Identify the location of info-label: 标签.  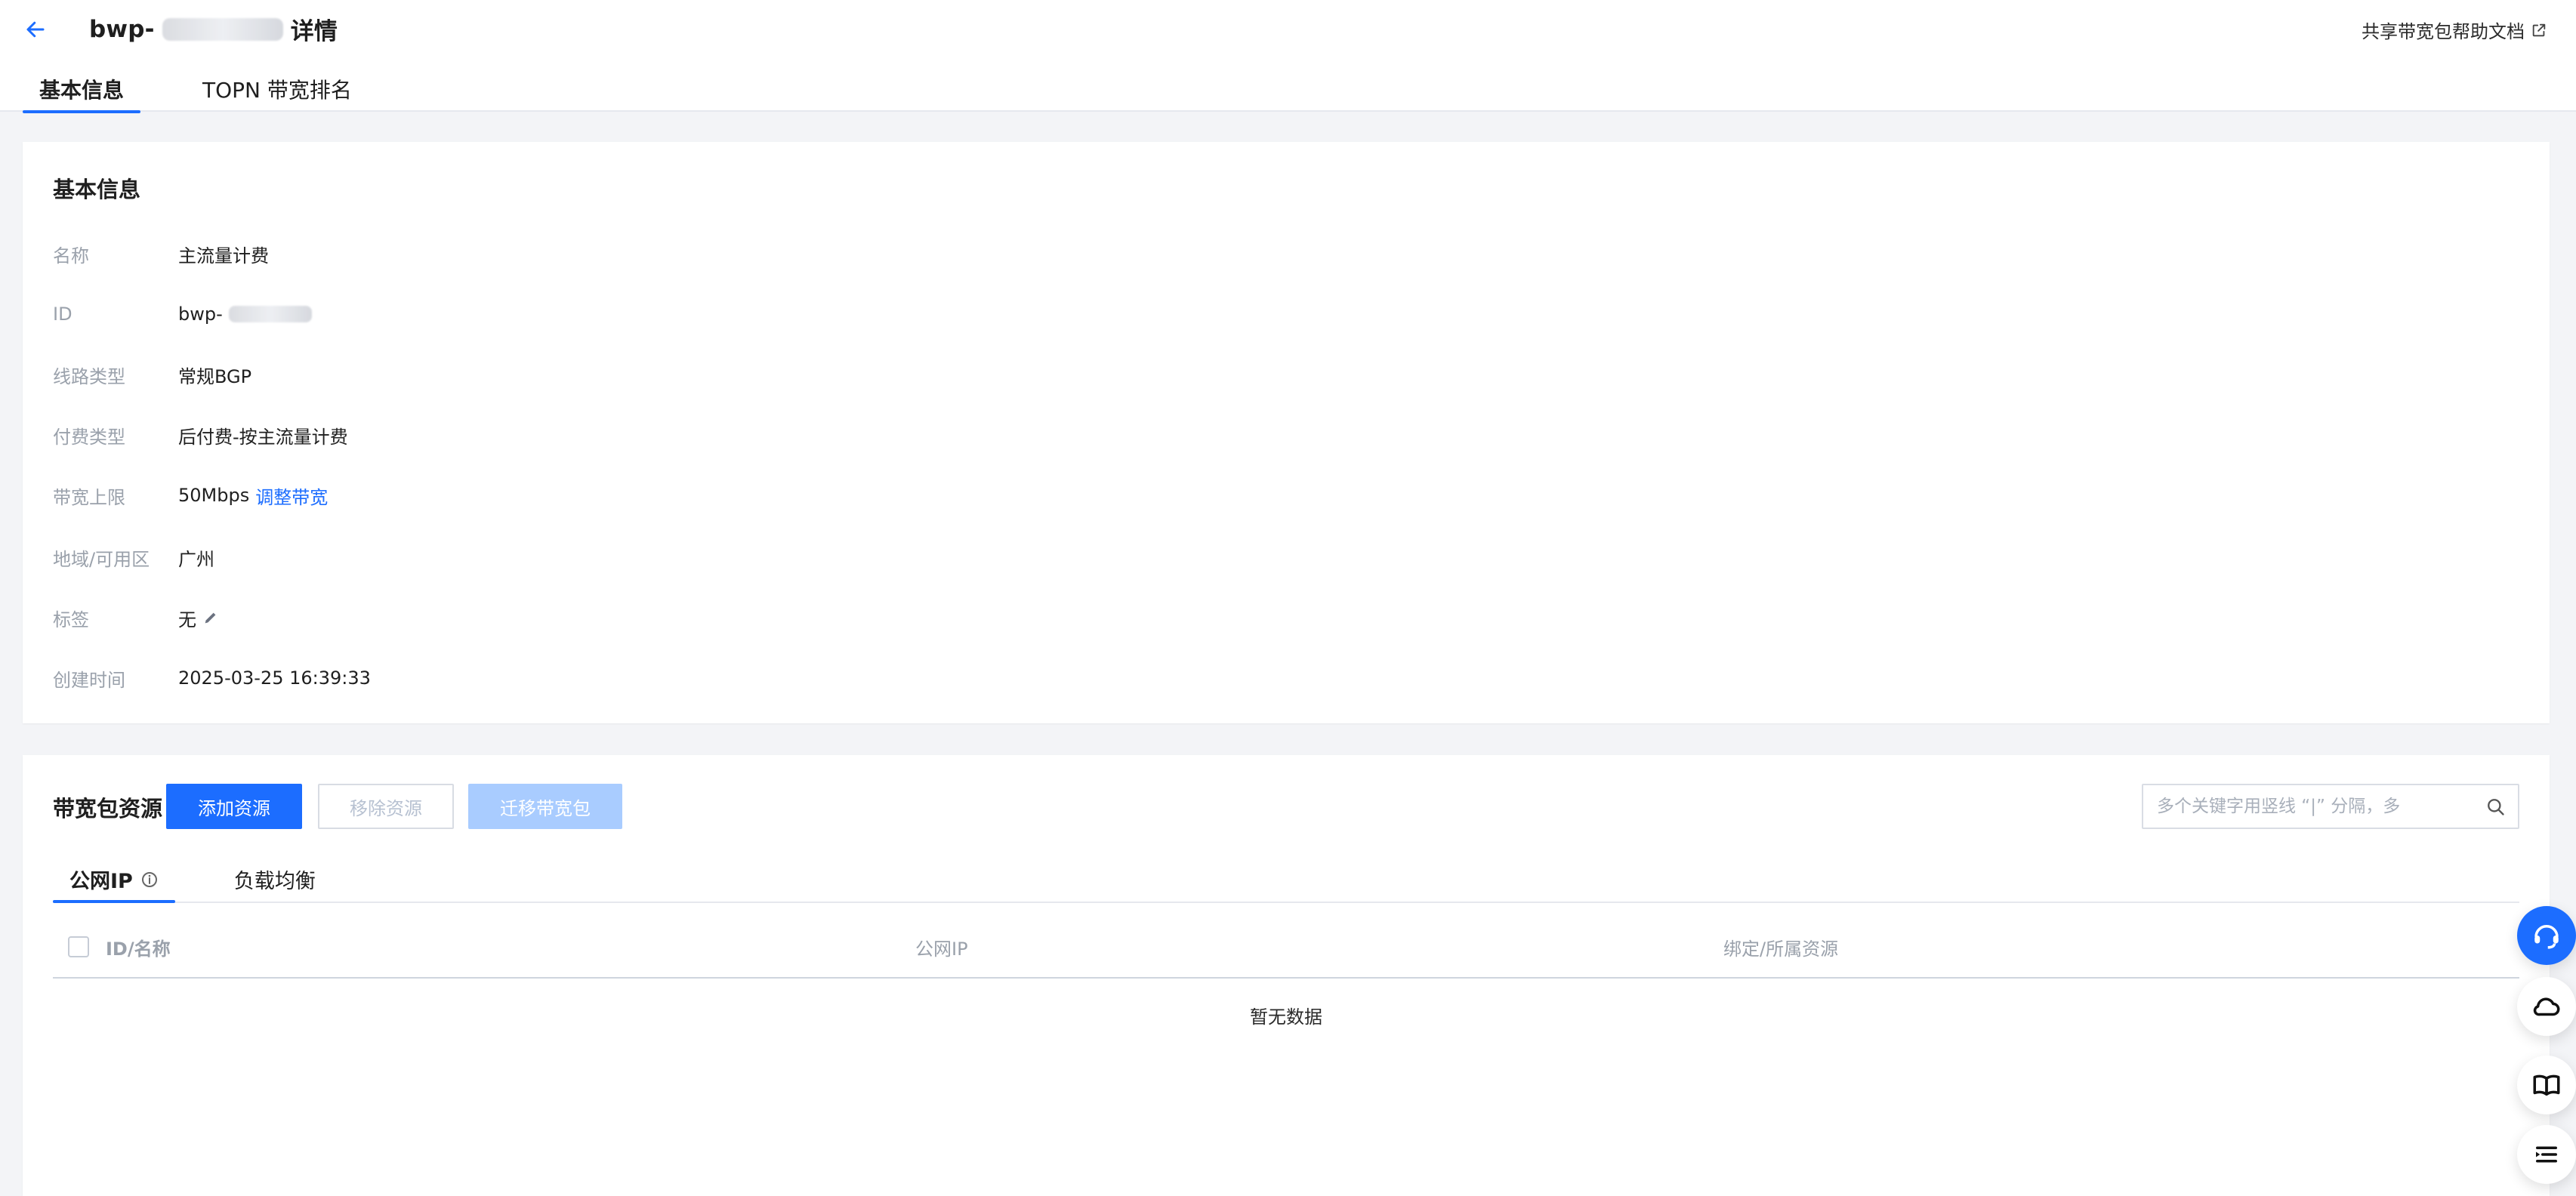
(71, 619).